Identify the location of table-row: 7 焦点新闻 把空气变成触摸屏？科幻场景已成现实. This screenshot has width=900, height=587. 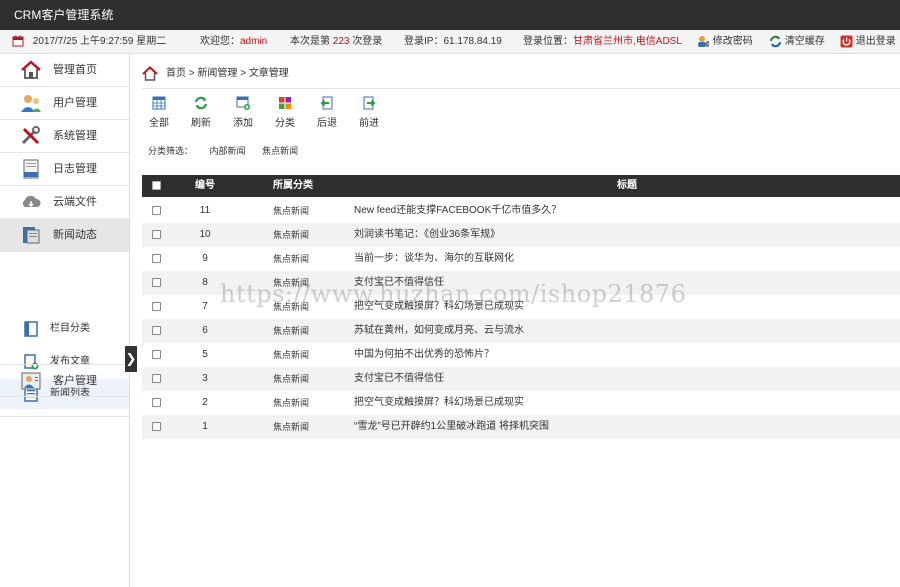
(521, 307).